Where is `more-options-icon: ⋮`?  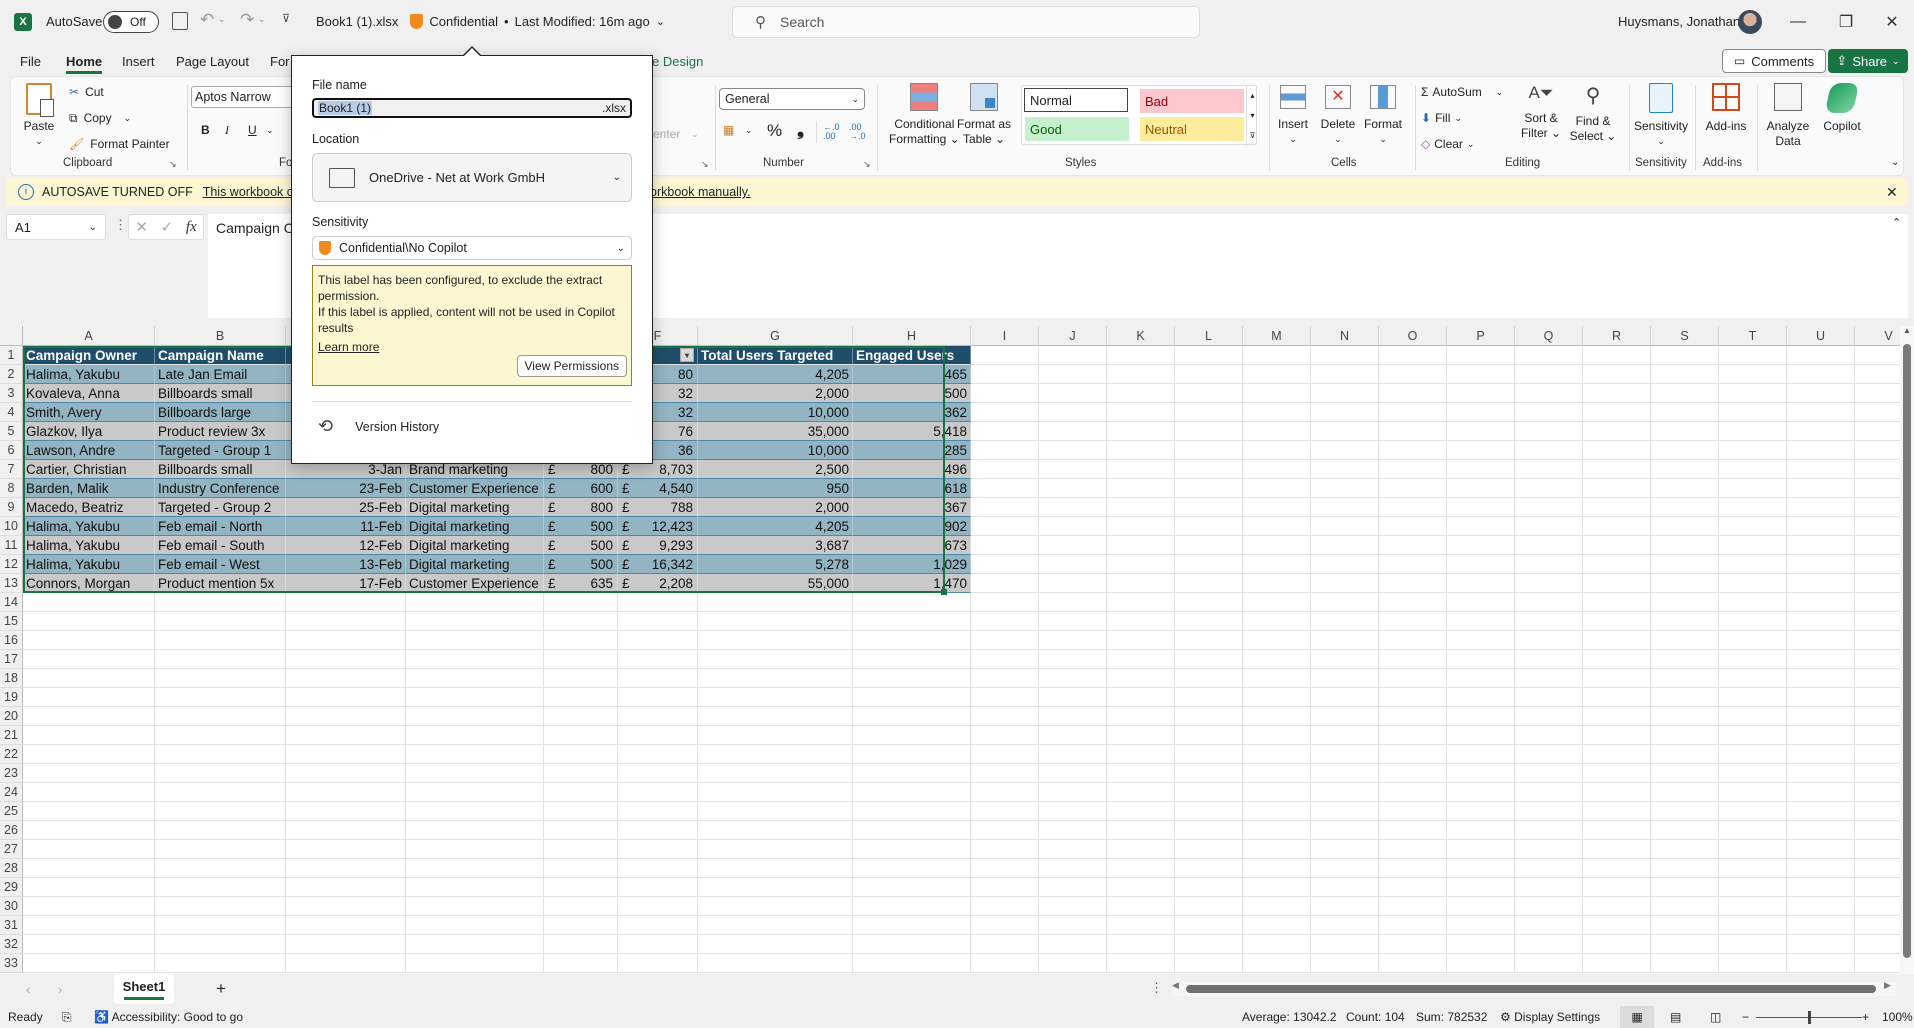
more-options-icon: ⋮ is located at coordinates (1156, 988).